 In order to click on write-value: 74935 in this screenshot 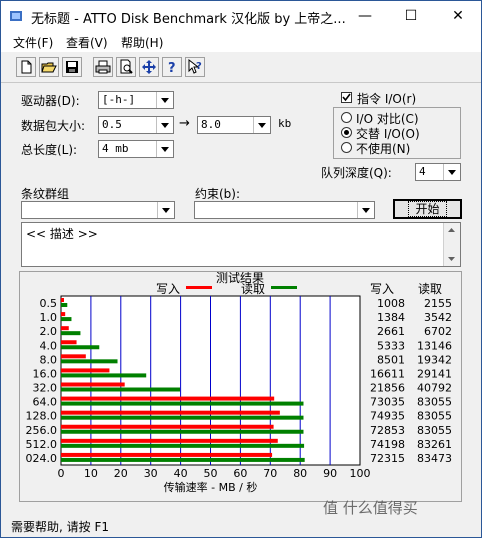, I will do `click(387, 416)`.